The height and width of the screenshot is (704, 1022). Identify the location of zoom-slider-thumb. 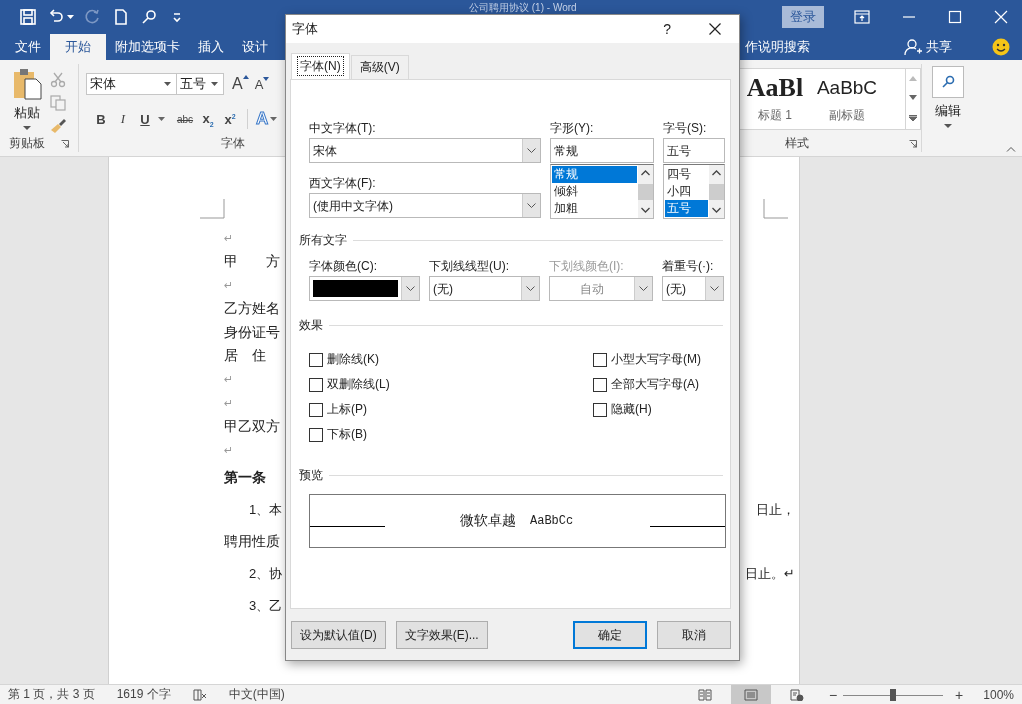
(893, 694).